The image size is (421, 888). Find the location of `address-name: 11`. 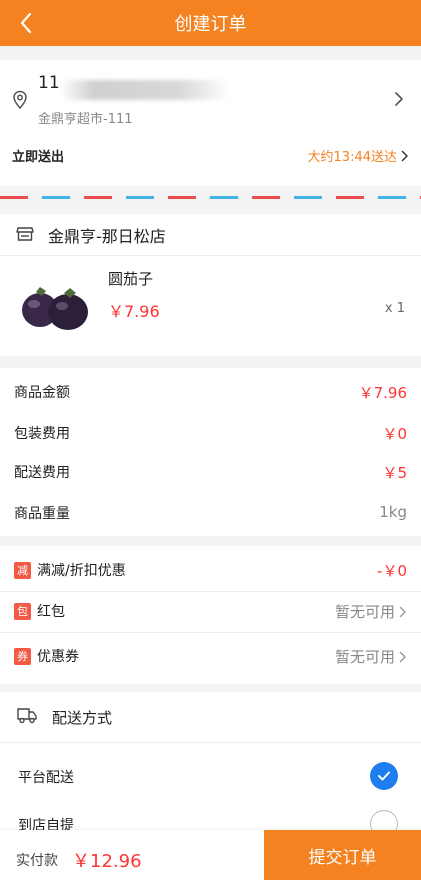

address-name: 11 is located at coordinates (49, 83).